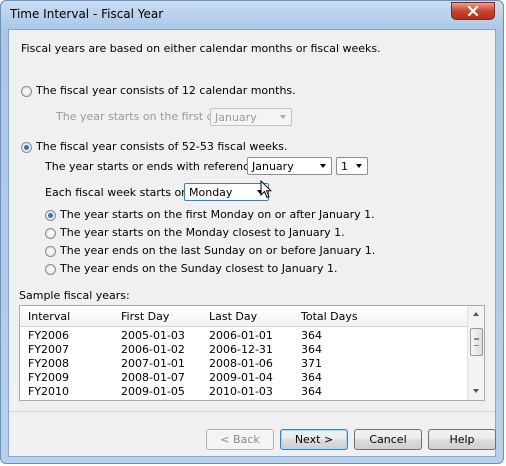  What do you see at coordinates (153, 377) in the screenshot?
I see `cell-first-day: 2008-01-07` at bounding box center [153, 377].